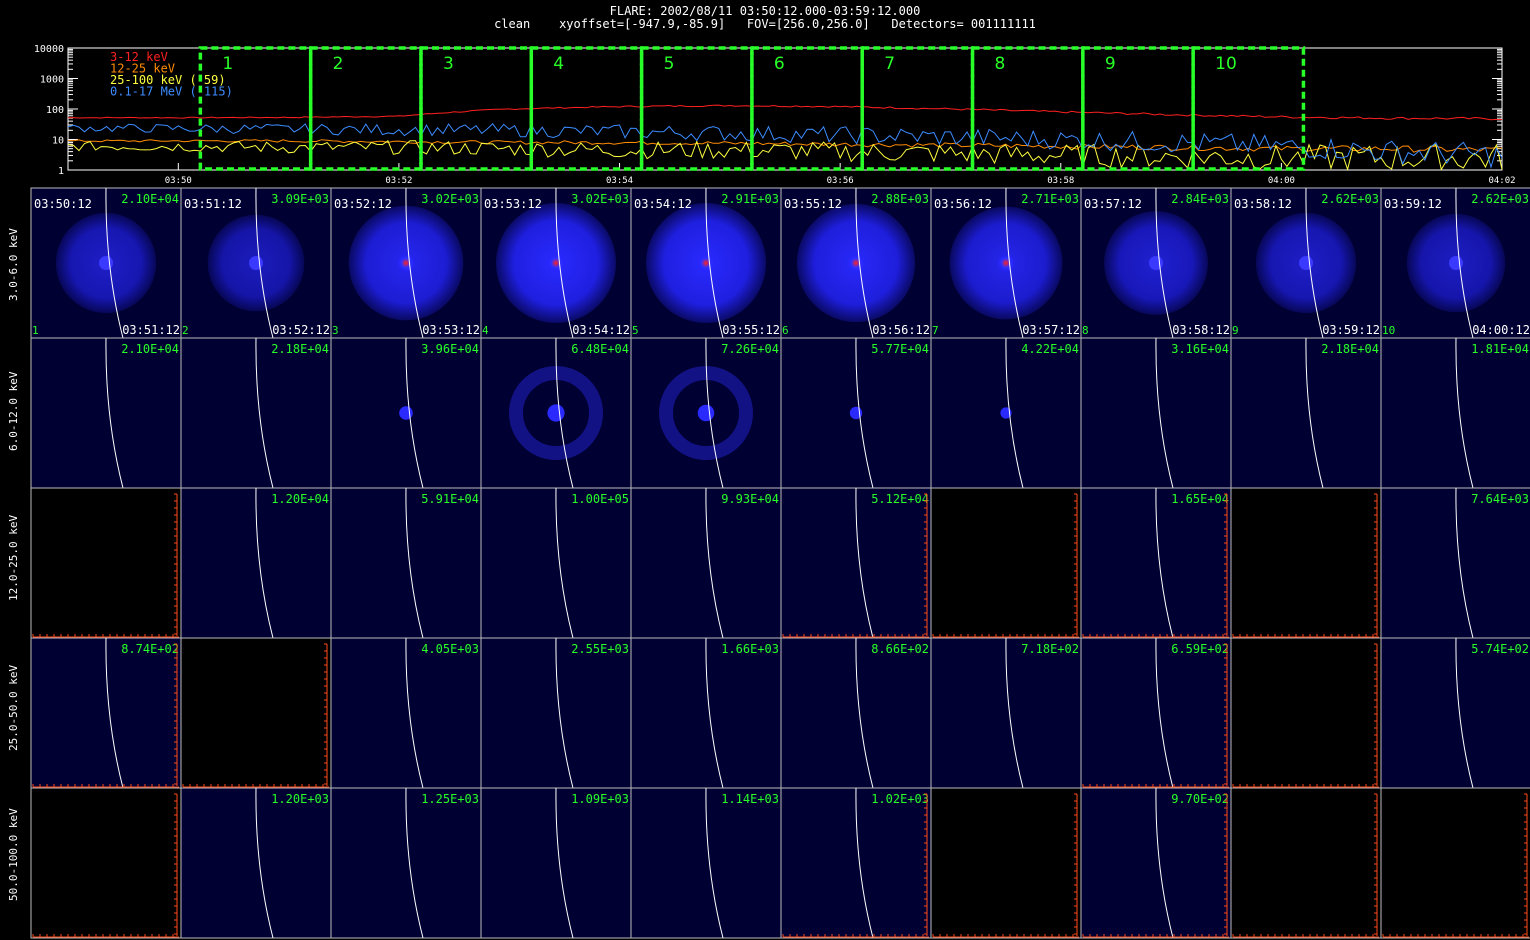 The height and width of the screenshot is (940, 1530). Describe the element at coordinates (485, 330) in the screenshot. I see `interval-index: 4` at that location.